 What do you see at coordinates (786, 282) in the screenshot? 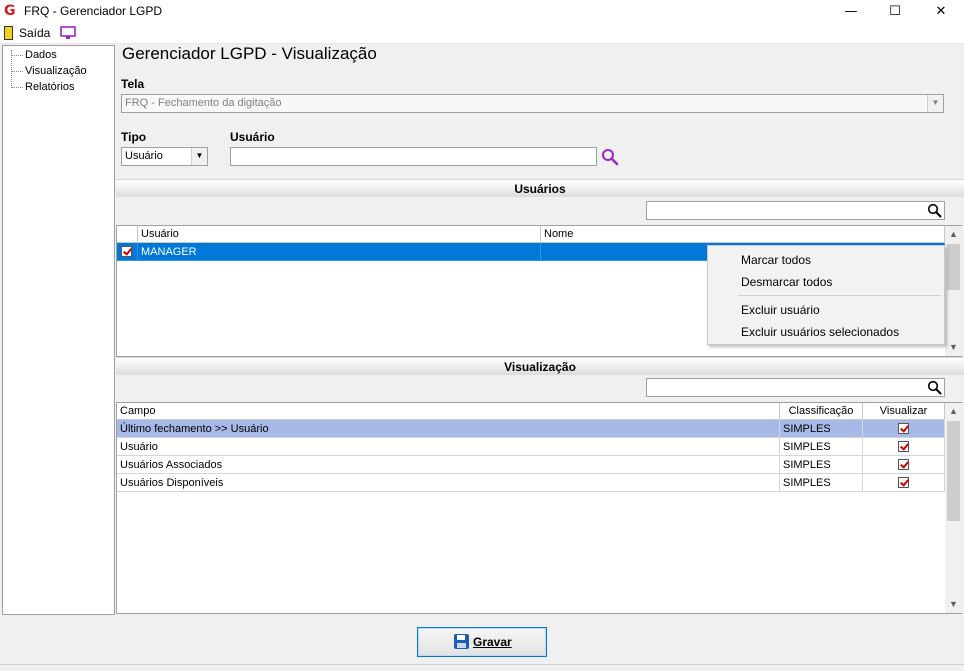
I see `menu-item-desmarcar-todos: Desmarcar todos` at bounding box center [786, 282].